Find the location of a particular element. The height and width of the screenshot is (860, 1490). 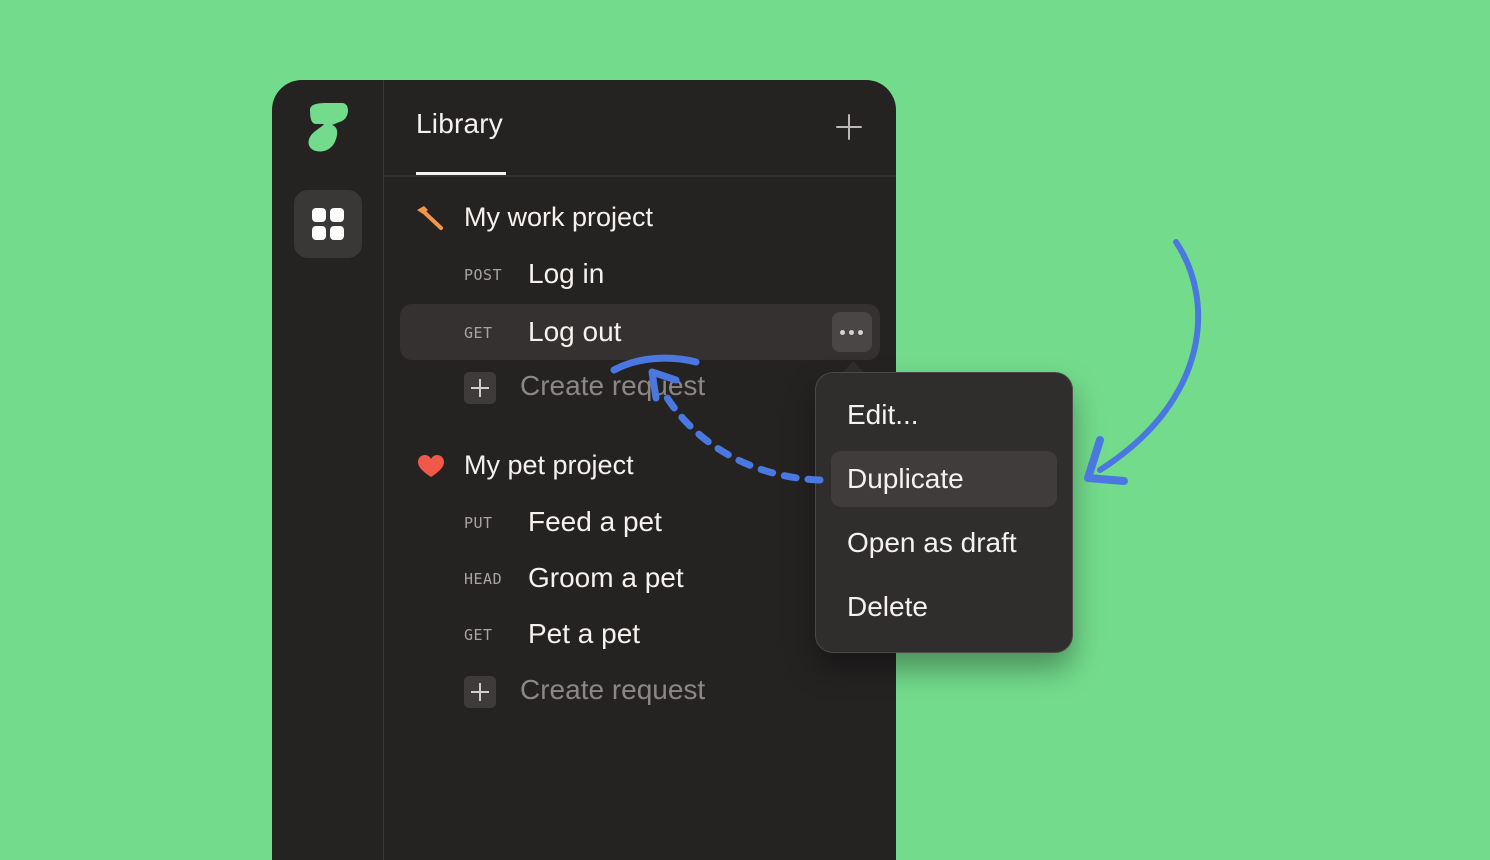

create-request-row: Create request is located at coordinates (640, 690).